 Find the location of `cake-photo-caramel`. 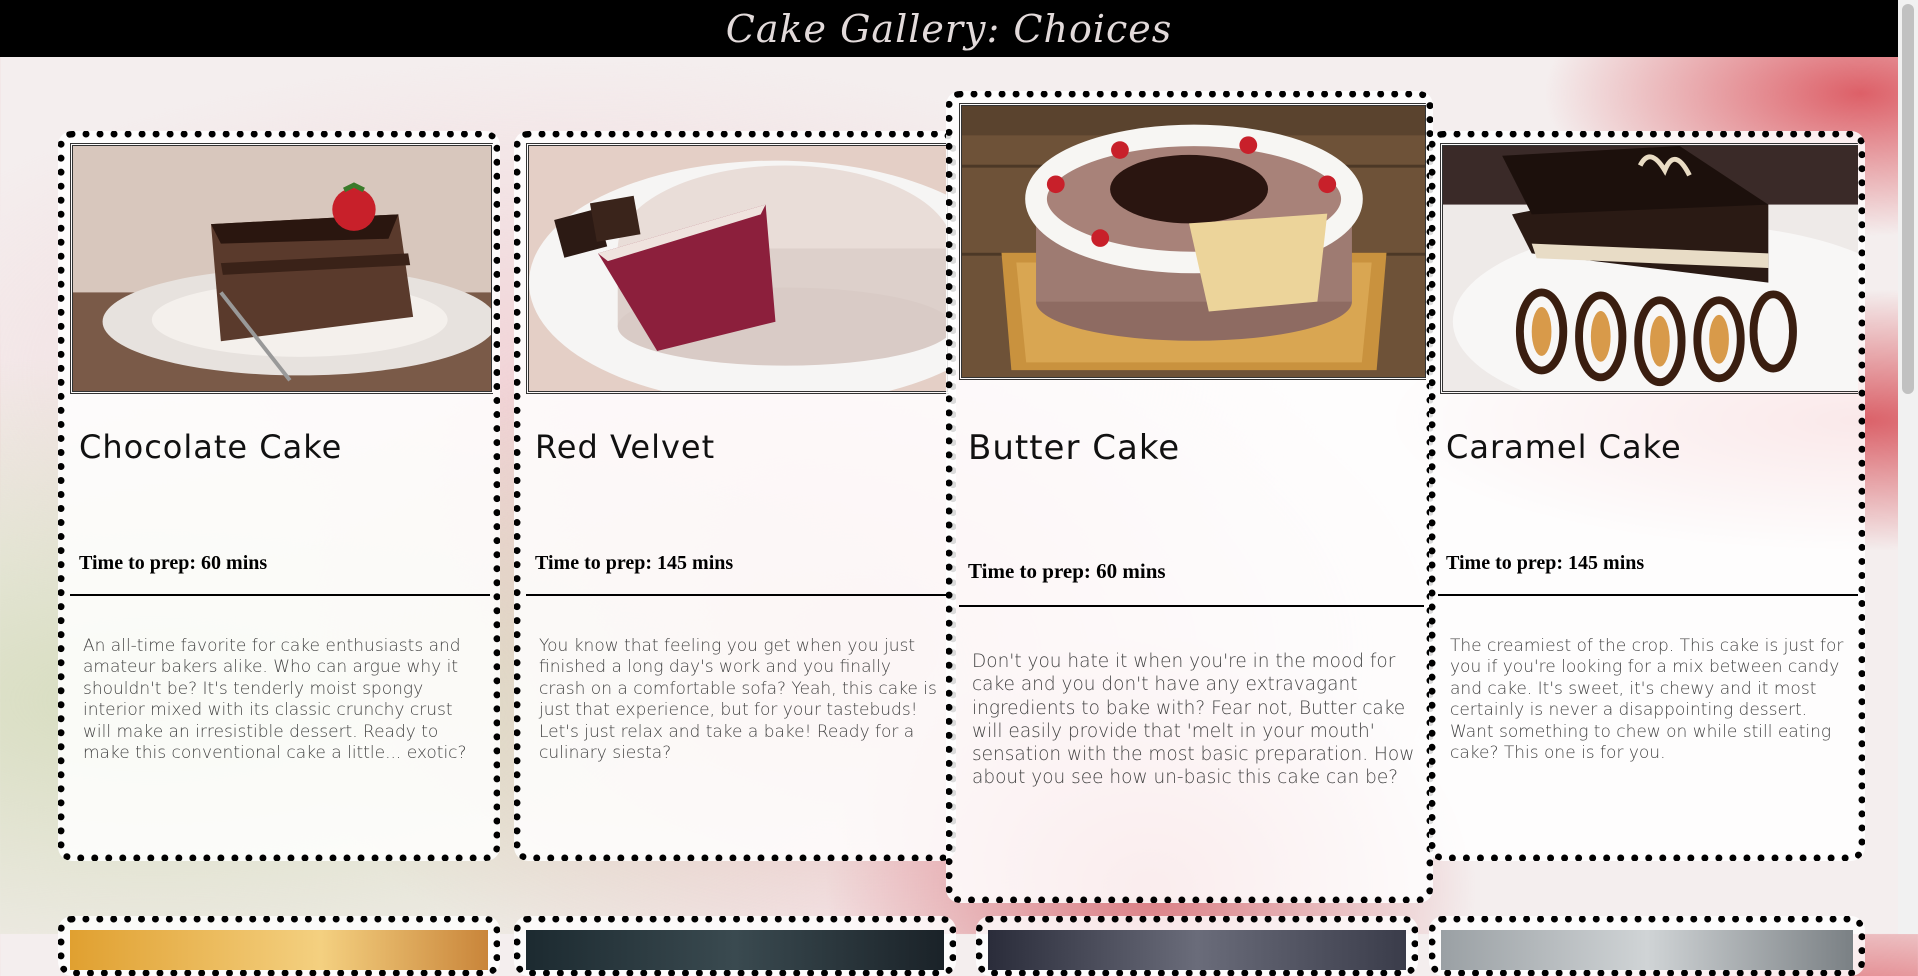

cake-photo-caramel is located at coordinates (1649, 268).